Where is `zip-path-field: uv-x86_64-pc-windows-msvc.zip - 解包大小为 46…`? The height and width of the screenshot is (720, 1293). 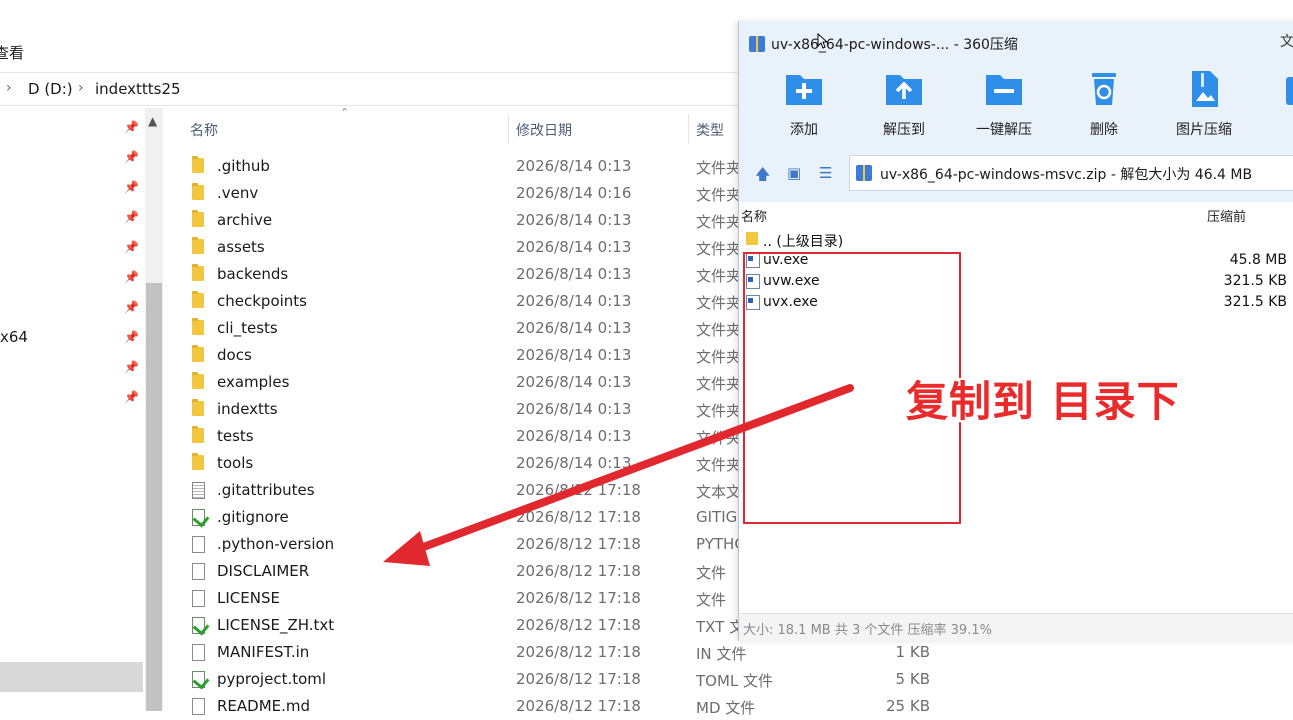 zip-path-field: uv-x86_64-pc-windows-msvc.zip - 解包大小为 46… is located at coordinates (1071, 173).